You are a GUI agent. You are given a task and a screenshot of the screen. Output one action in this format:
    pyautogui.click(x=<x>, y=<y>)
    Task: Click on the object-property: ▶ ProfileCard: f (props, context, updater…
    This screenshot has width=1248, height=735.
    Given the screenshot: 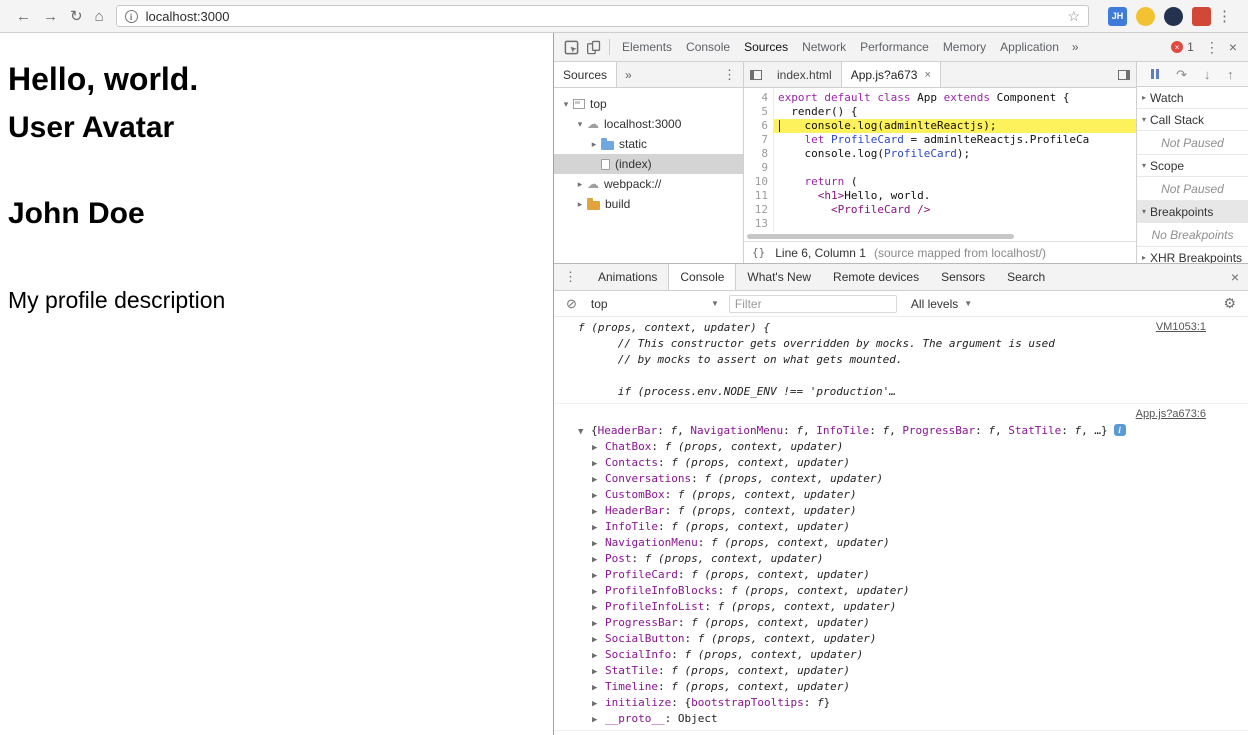 What is the action you would take?
    pyautogui.click(x=914, y=575)
    